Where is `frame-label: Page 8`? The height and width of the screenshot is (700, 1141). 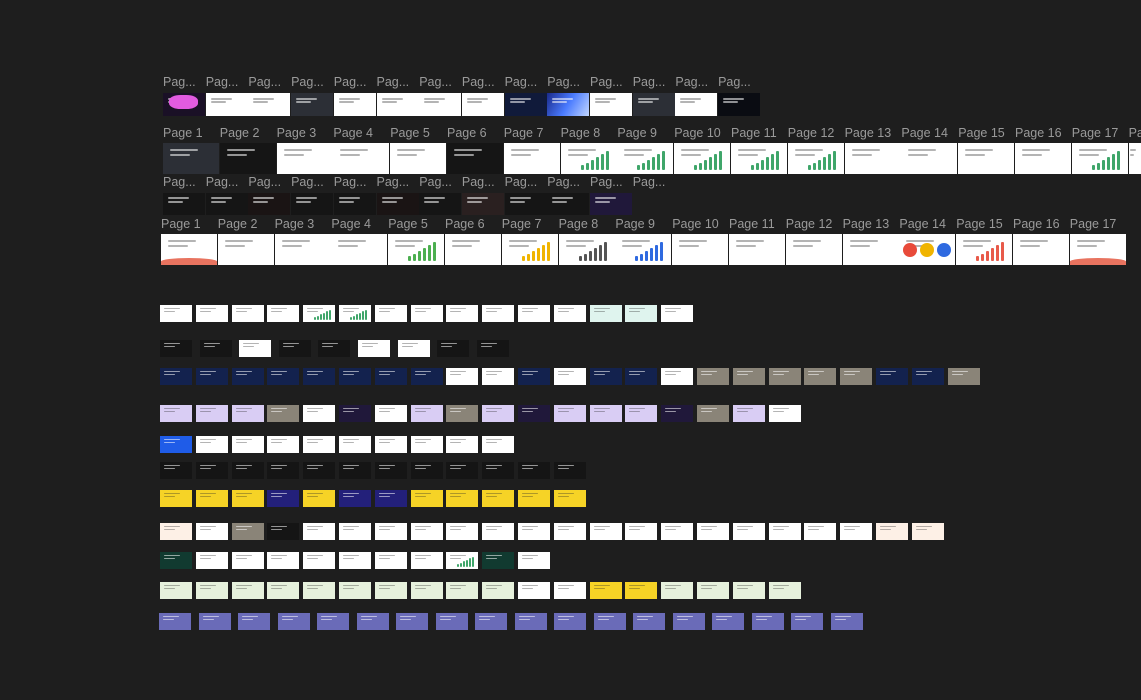 frame-label: Page 8 is located at coordinates (579, 224).